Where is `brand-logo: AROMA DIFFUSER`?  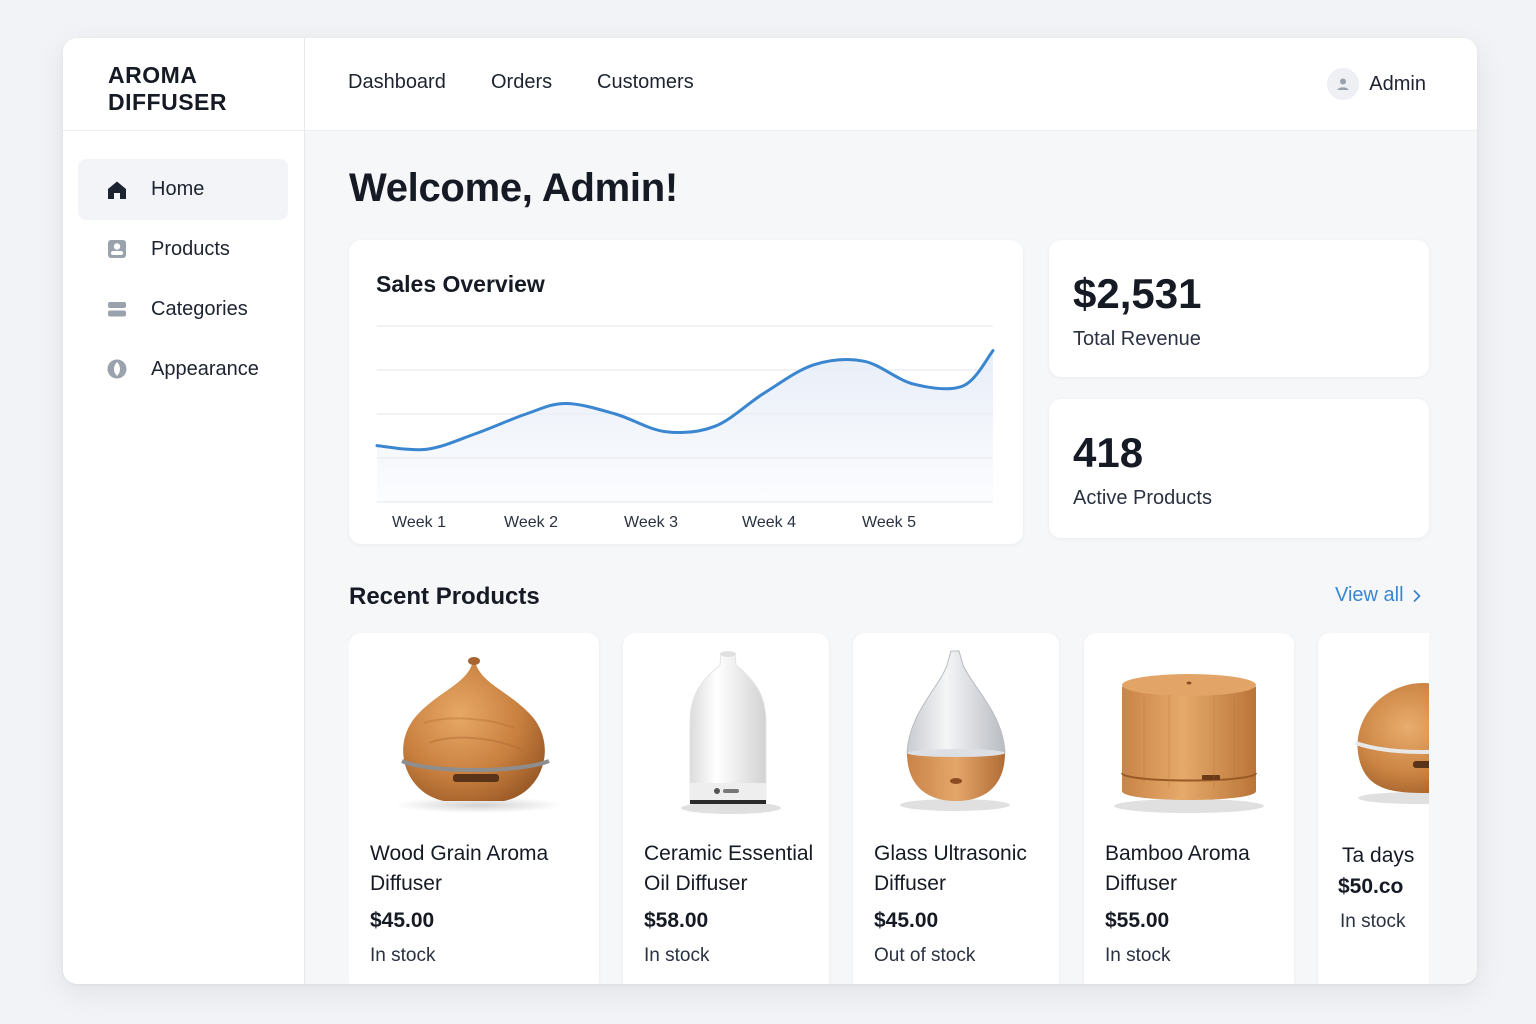
brand-logo: AROMA DIFFUSER is located at coordinates (183, 84).